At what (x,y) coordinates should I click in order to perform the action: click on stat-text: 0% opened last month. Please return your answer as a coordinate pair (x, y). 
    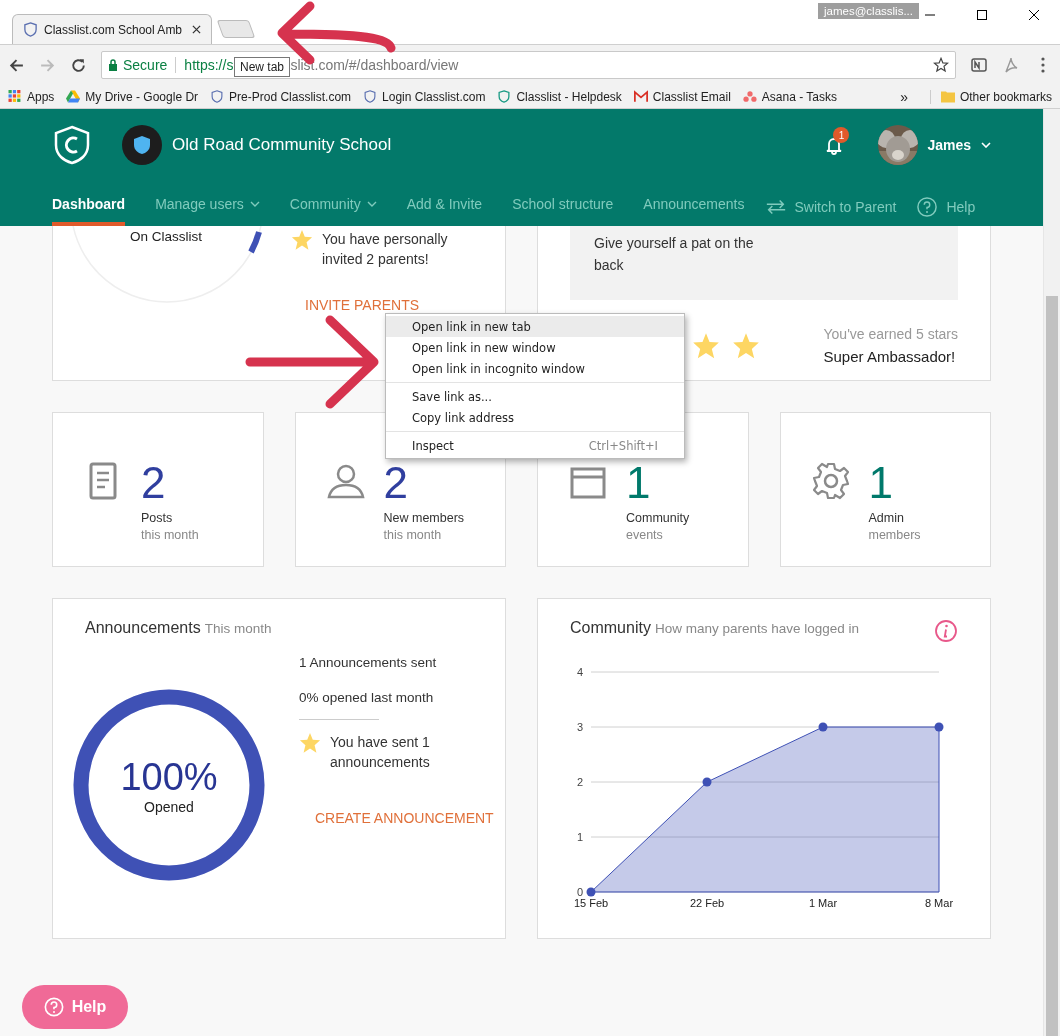
    Looking at the image, I should click on (366, 697).